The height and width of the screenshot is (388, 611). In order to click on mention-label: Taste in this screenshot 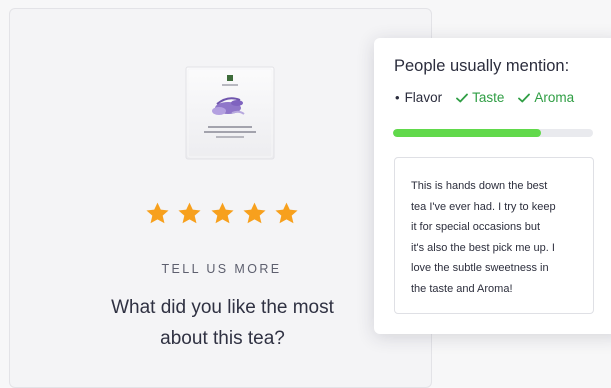, I will do `click(488, 97)`.